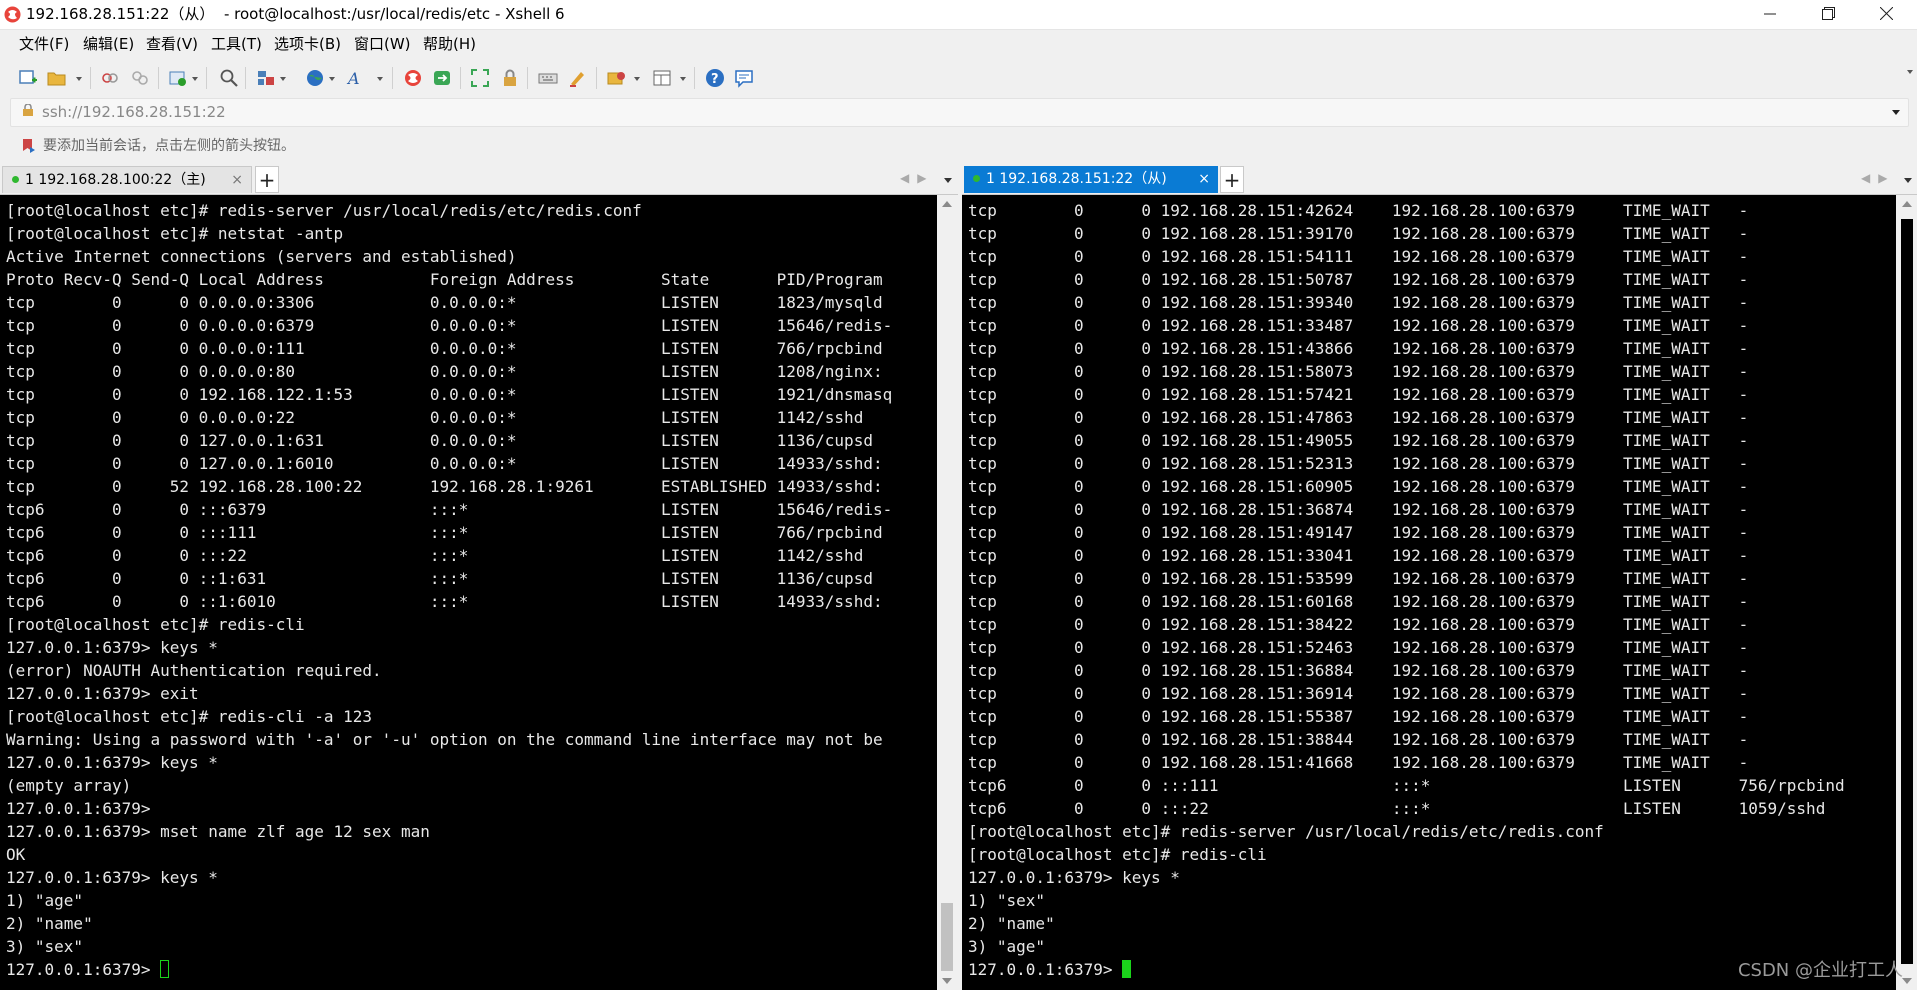 The image size is (1917, 990). What do you see at coordinates (195, 79) in the screenshot?
I see `properties-dropdown-arrow` at bounding box center [195, 79].